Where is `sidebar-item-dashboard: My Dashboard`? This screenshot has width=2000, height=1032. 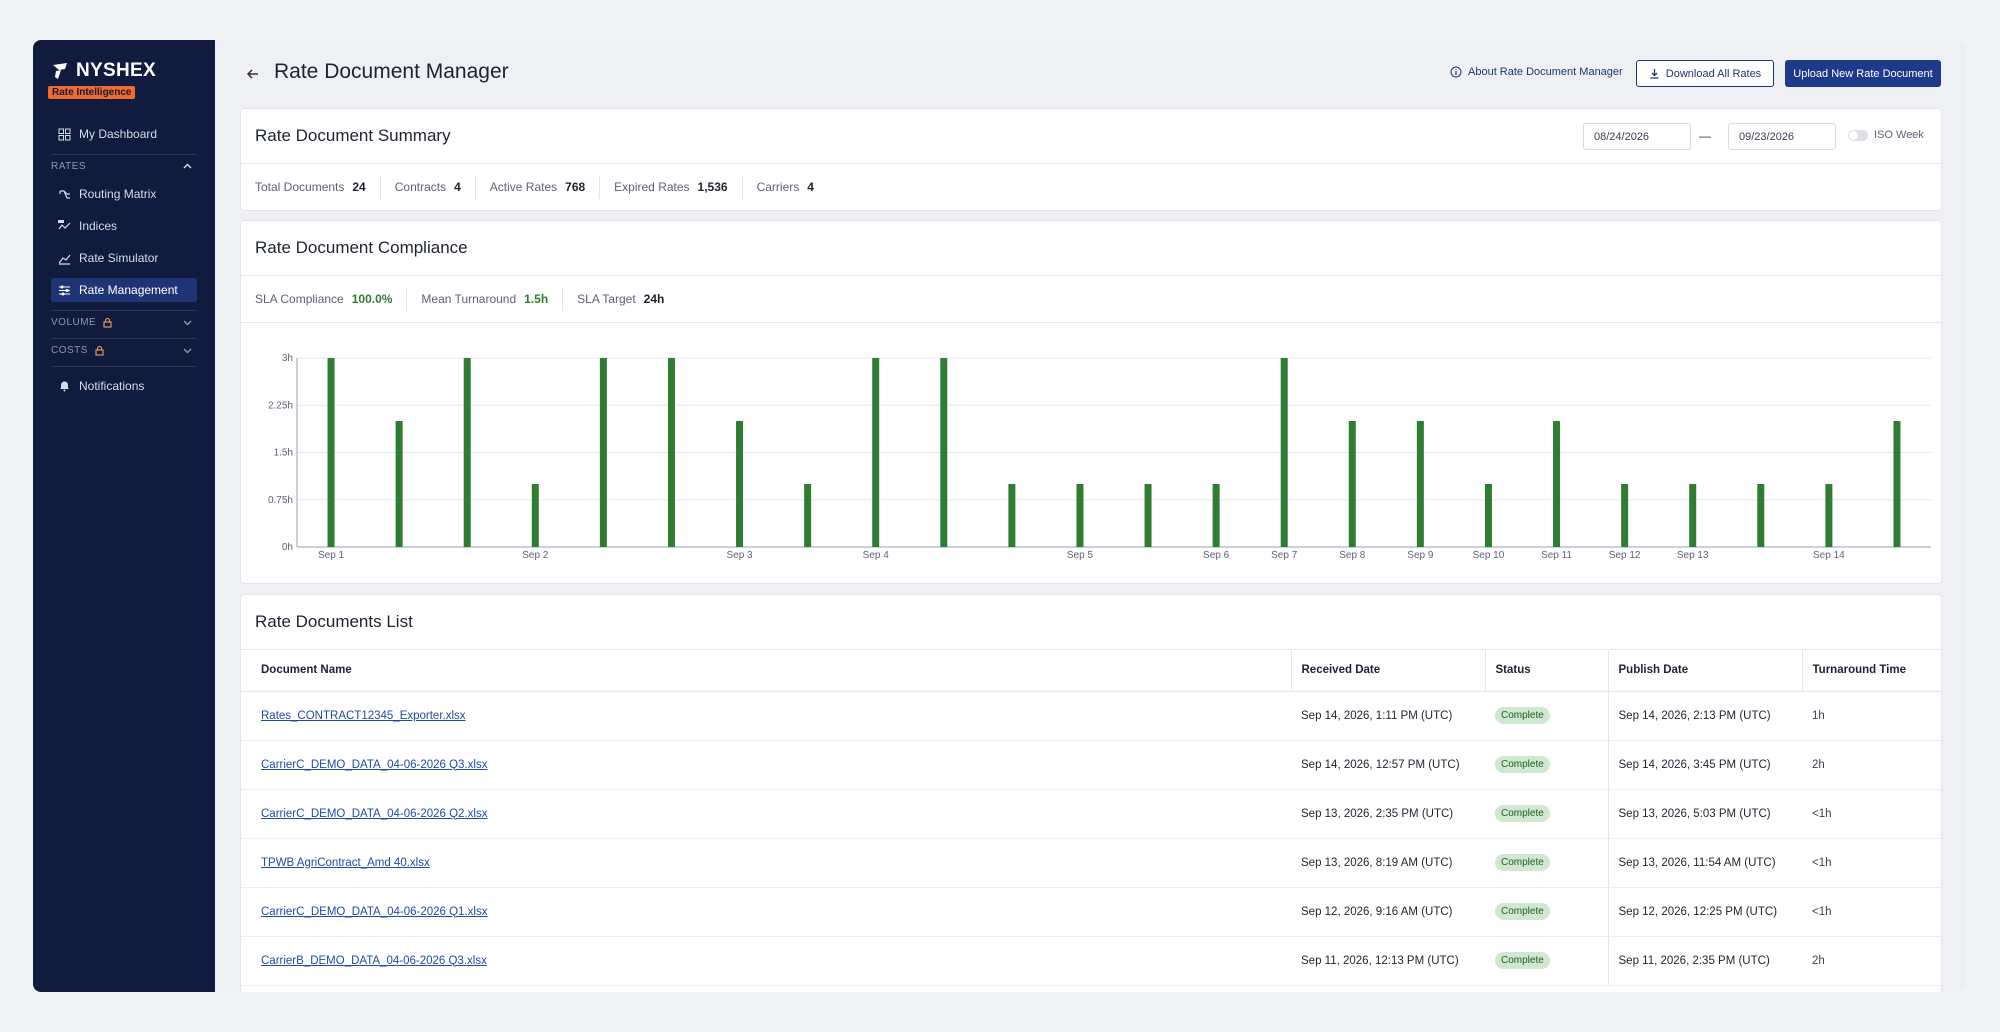 sidebar-item-dashboard: My Dashboard is located at coordinates (124, 134).